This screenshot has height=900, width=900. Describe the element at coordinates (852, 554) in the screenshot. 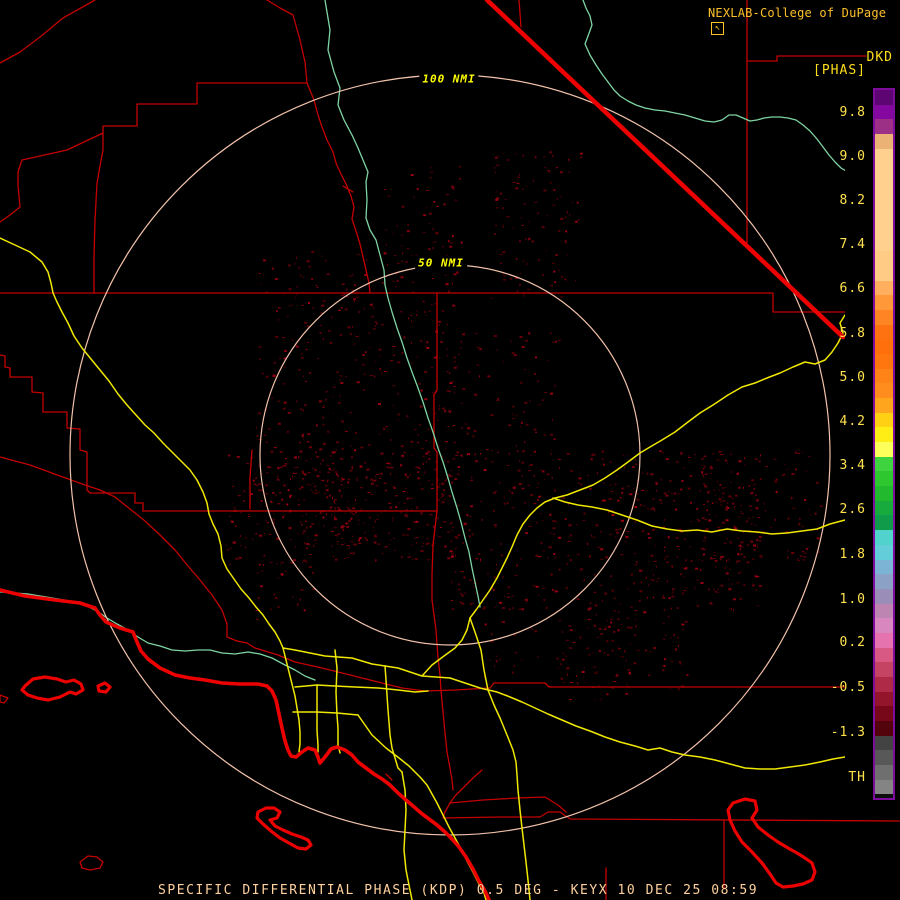

I see `colorbar-tick-label: 1.8` at that location.